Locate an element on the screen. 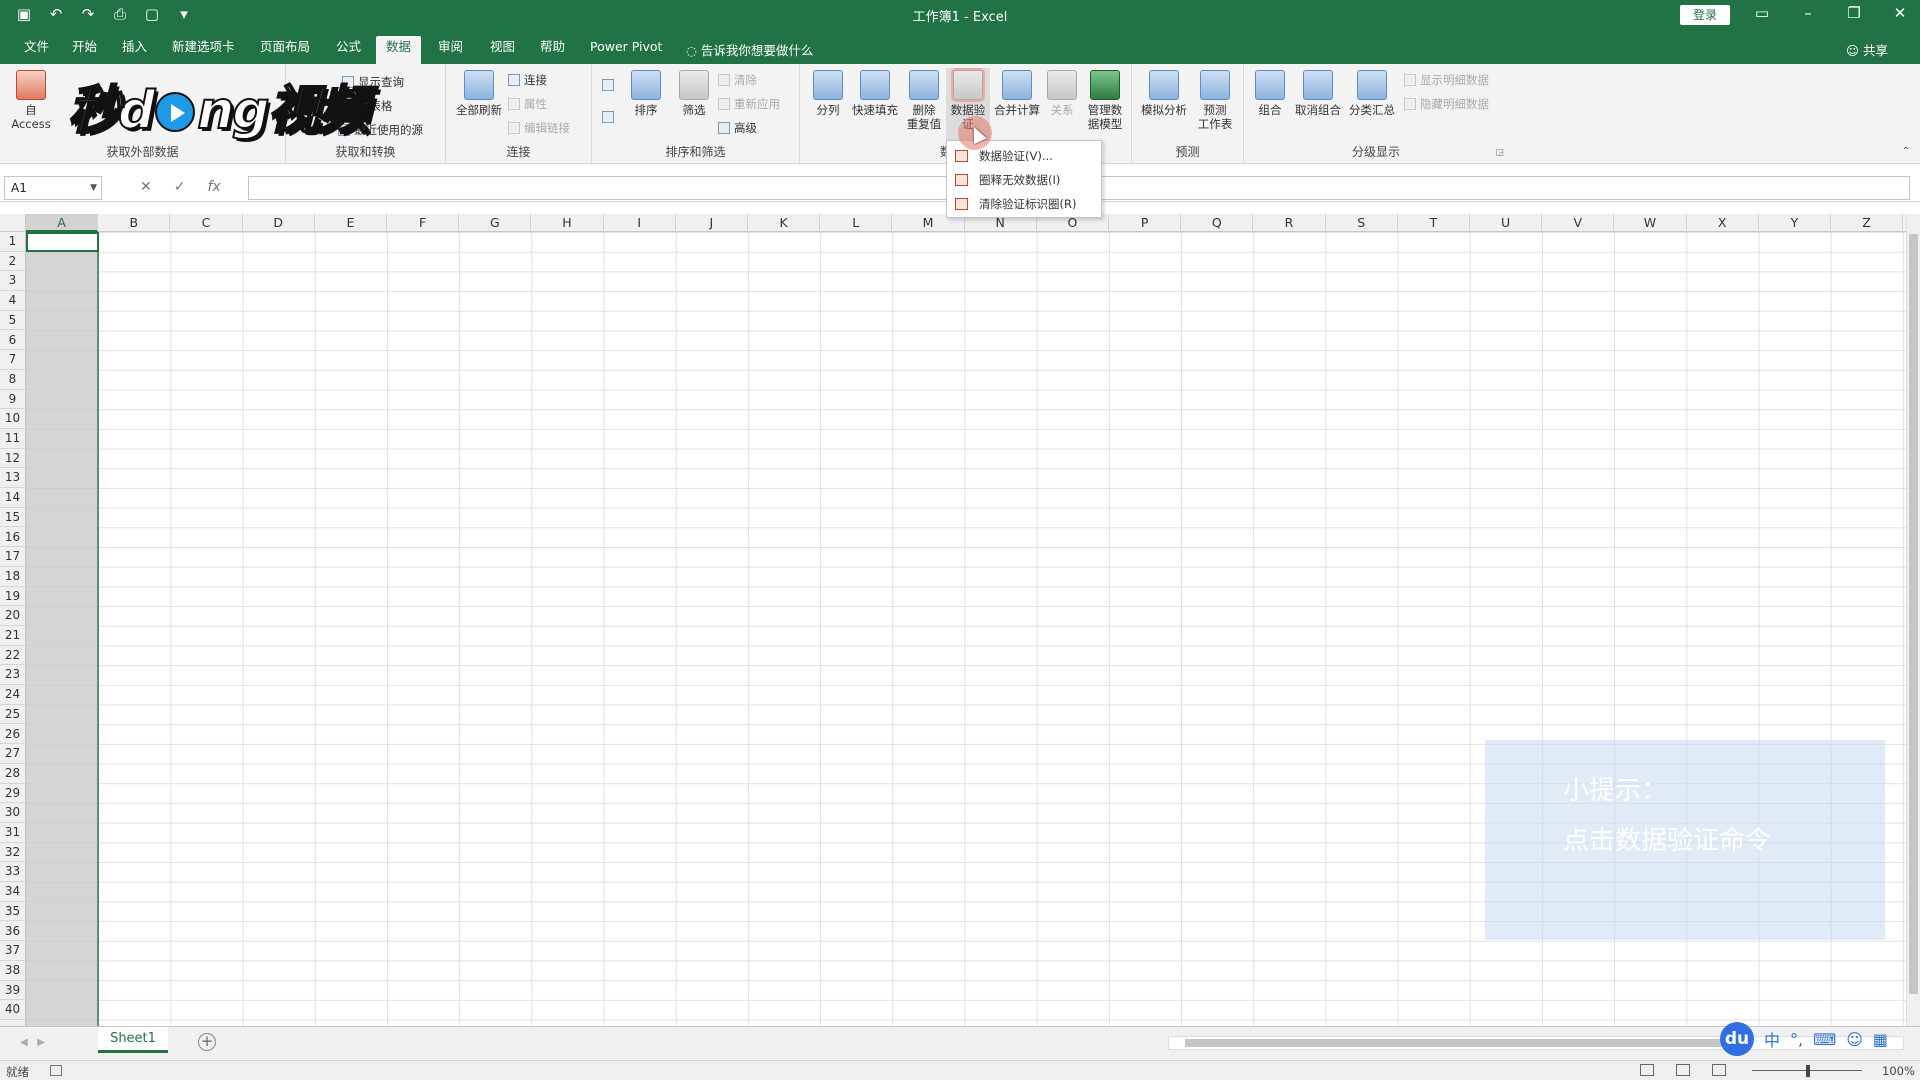 This screenshot has height=1080, width=1920. row-header-29: 29 is located at coordinates (12, 794).